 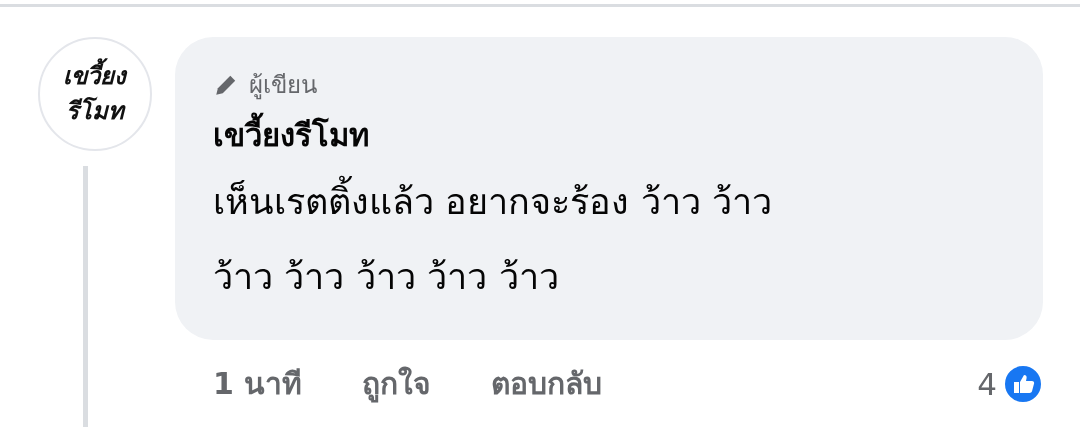 I want to click on avatar-logo-text: รีโมท, so click(x=95, y=111).